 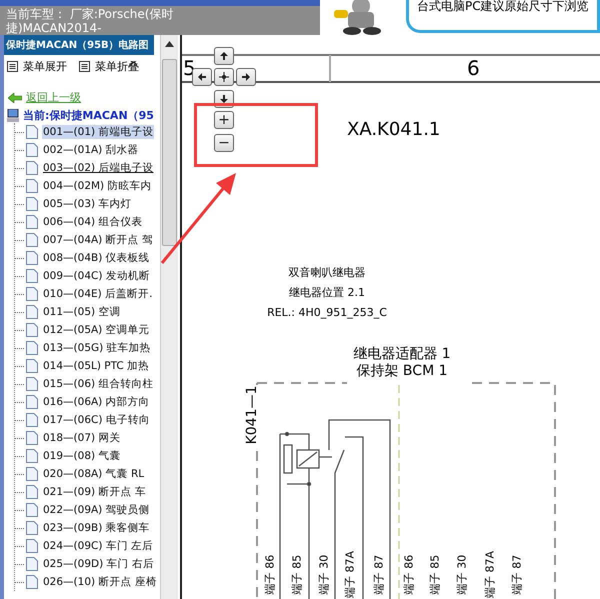 I want to click on computer-icon, so click(x=13, y=115).